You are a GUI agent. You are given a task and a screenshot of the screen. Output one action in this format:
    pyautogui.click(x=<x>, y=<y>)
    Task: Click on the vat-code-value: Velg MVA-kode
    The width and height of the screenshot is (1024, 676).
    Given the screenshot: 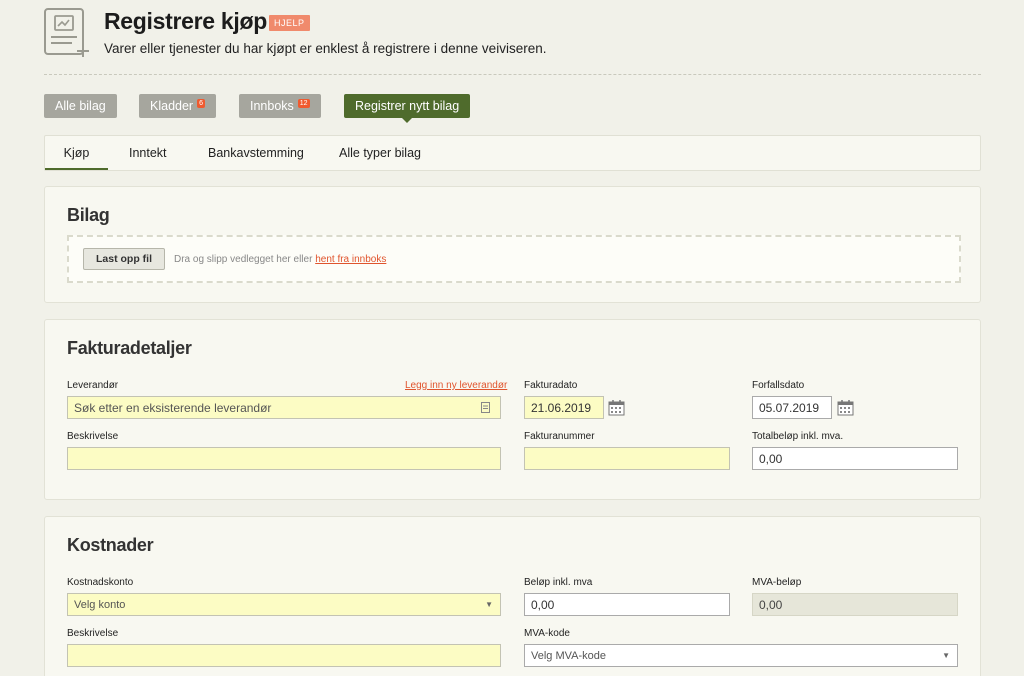 What is the action you would take?
    pyautogui.click(x=569, y=655)
    